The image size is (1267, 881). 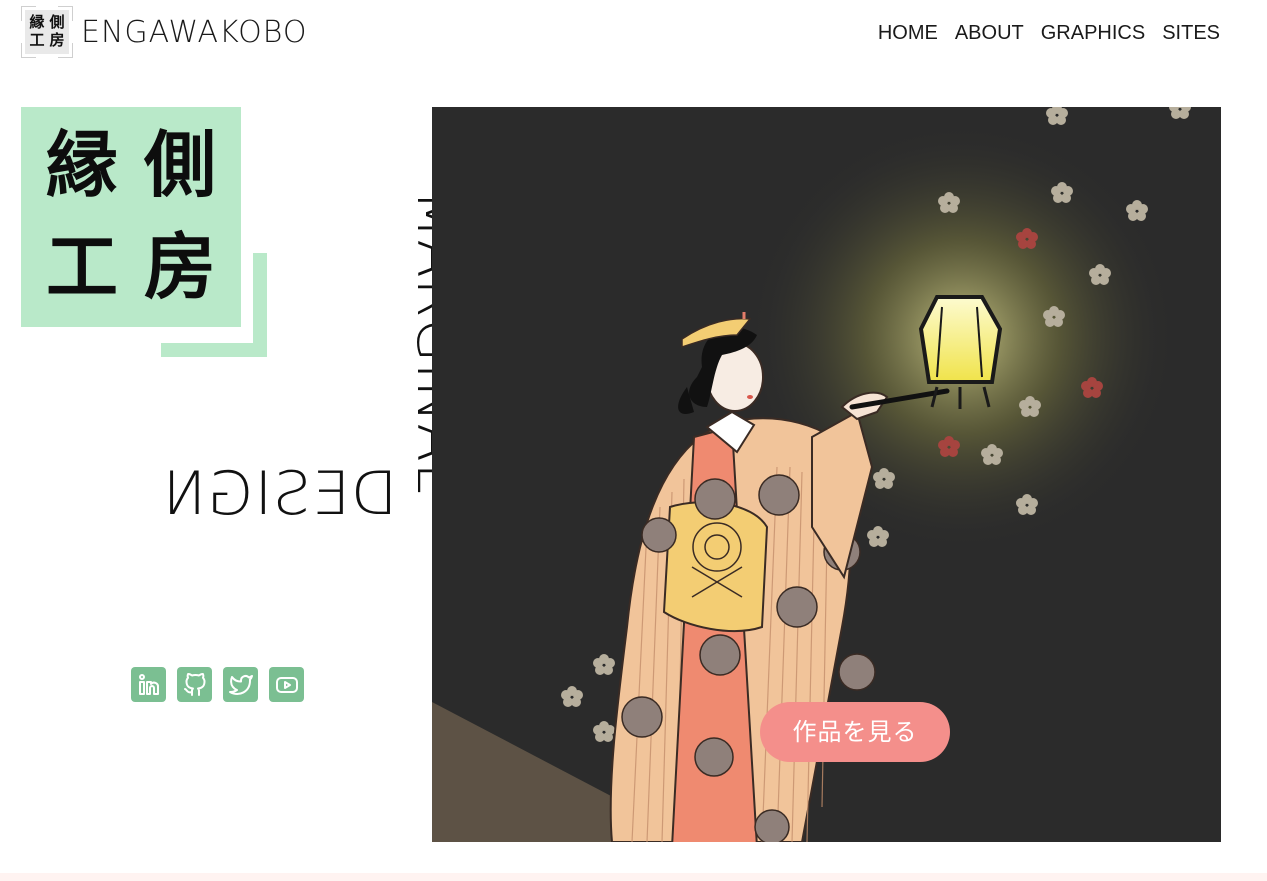 I want to click on kanji-char: 工, so click(x=81, y=267).